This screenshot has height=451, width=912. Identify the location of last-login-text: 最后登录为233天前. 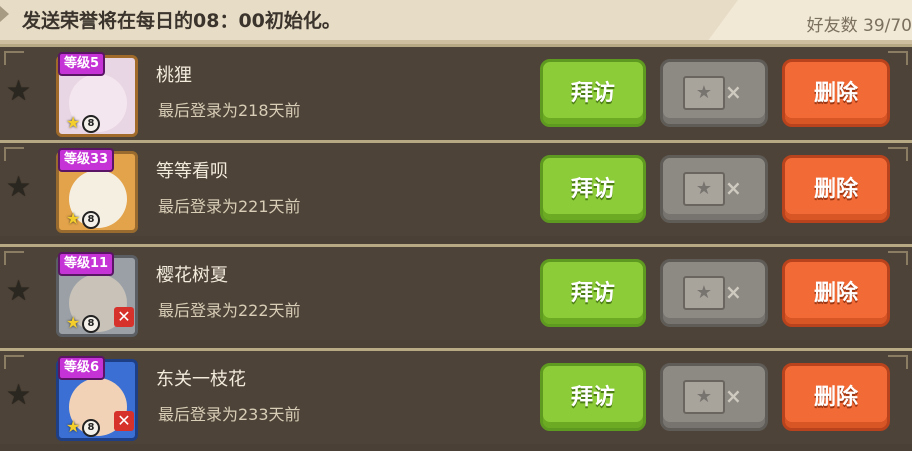
(229, 414).